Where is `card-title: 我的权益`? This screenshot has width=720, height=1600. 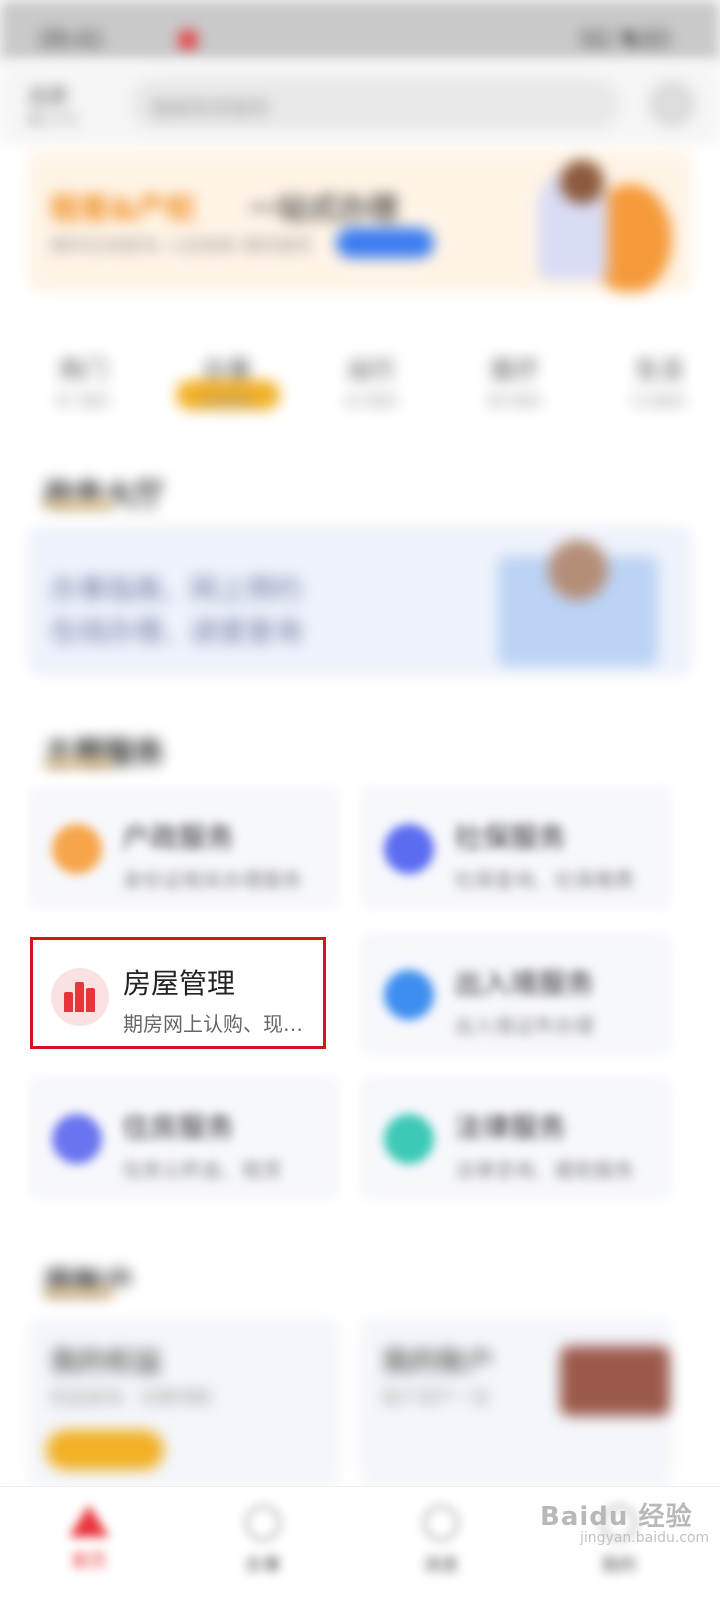
card-title: 我的权益 is located at coordinates (106, 1361).